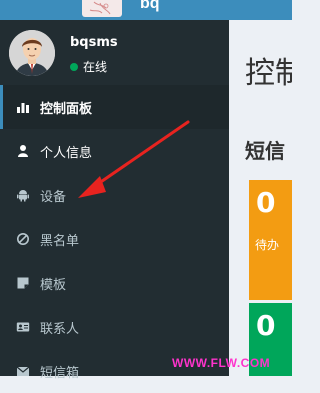 The height and width of the screenshot is (393, 320). What do you see at coordinates (23, 107) in the screenshot?
I see `dashboard-icon` at bounding box center [23, 107].